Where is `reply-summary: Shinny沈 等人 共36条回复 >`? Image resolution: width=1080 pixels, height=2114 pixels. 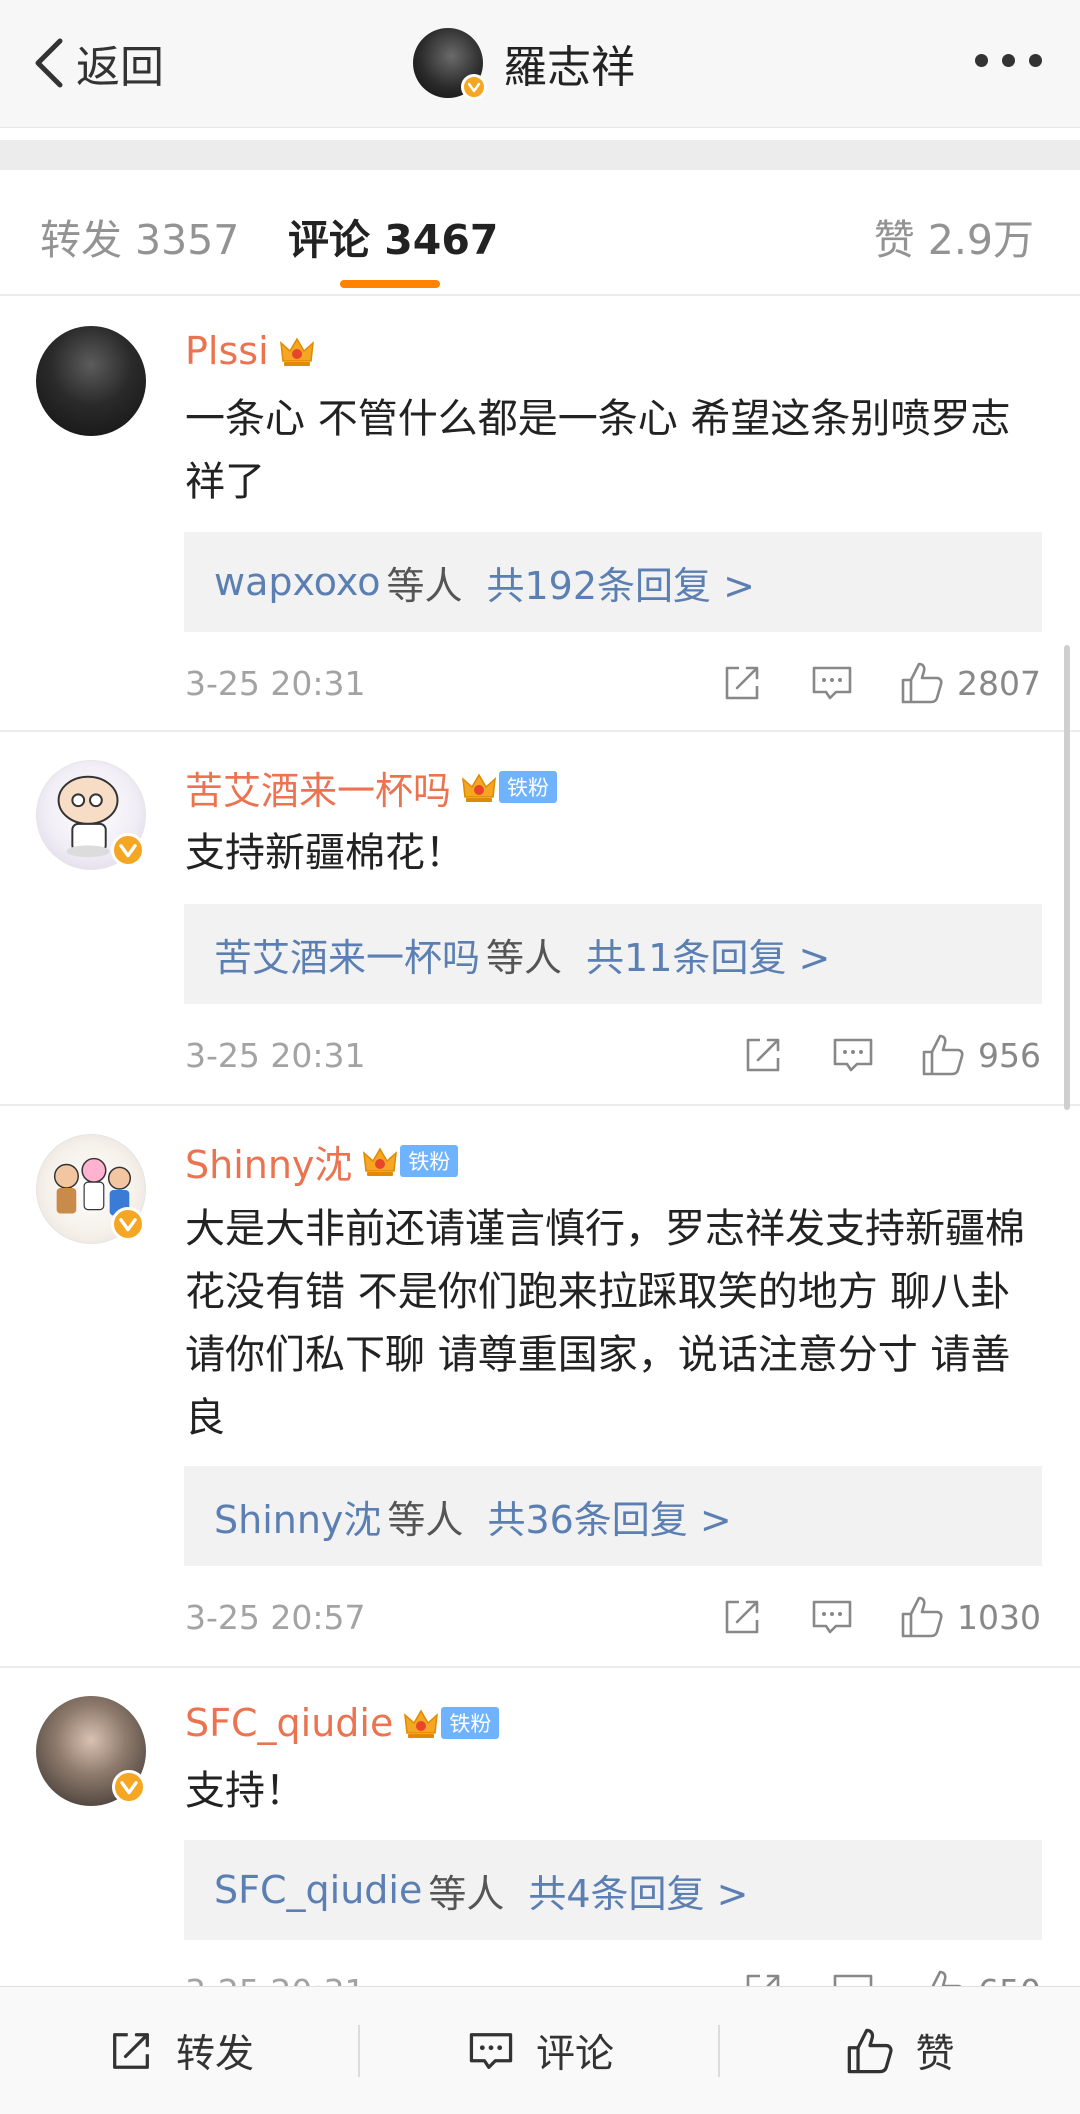
reply-summary: Shinny沈 等人 共36条回复 > is located at coordinates (613, 1516).